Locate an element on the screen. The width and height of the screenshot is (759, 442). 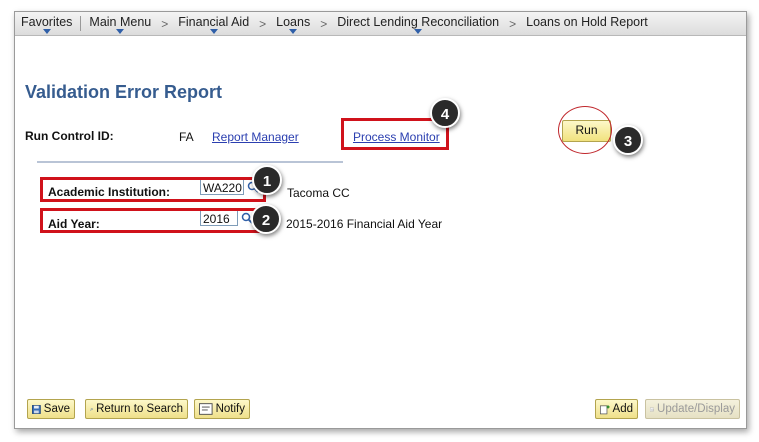
aid-year-input: 2016 is located at coordinates (219, 218).